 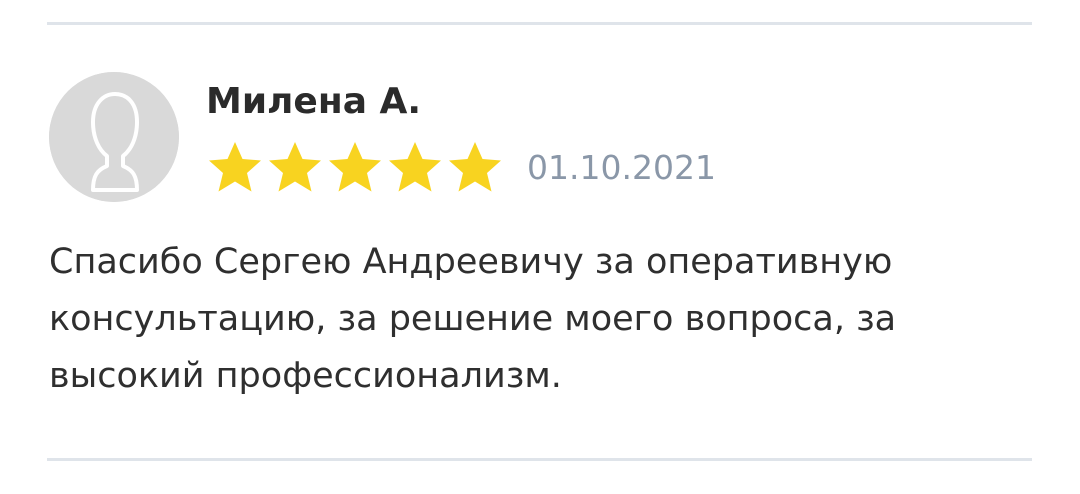 I want to click on author-name: Милена А., so click(x=314, y=101).